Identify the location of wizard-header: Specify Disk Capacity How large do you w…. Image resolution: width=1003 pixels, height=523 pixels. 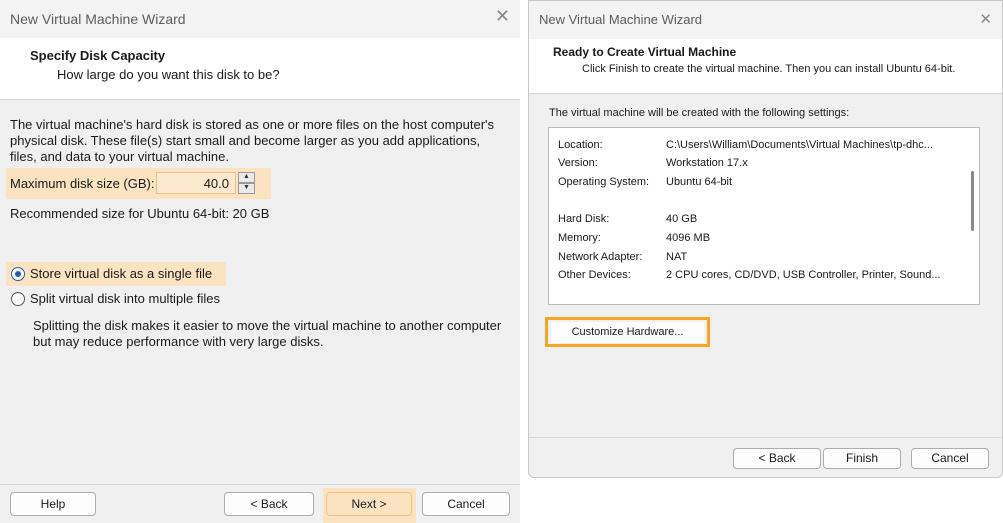
(260, 69).